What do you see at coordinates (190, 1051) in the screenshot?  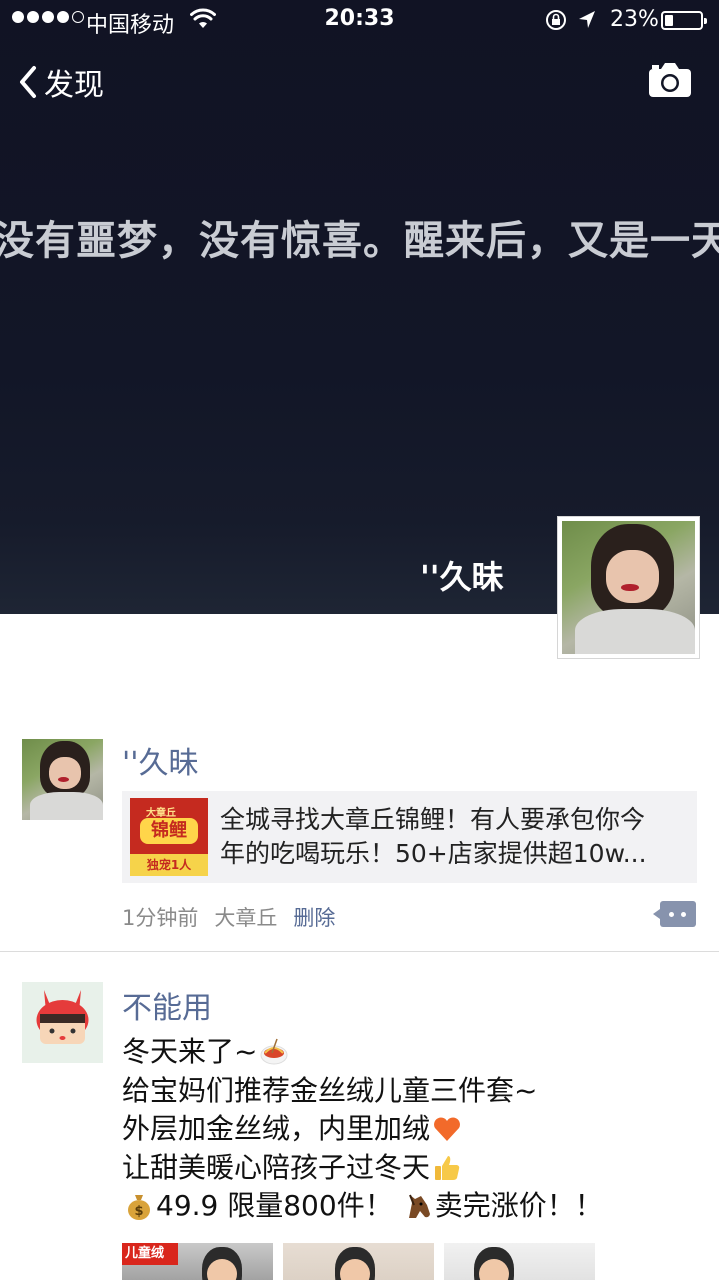 I see `post-text-line: 冬天来了~` at bounding box center [190, 1051].